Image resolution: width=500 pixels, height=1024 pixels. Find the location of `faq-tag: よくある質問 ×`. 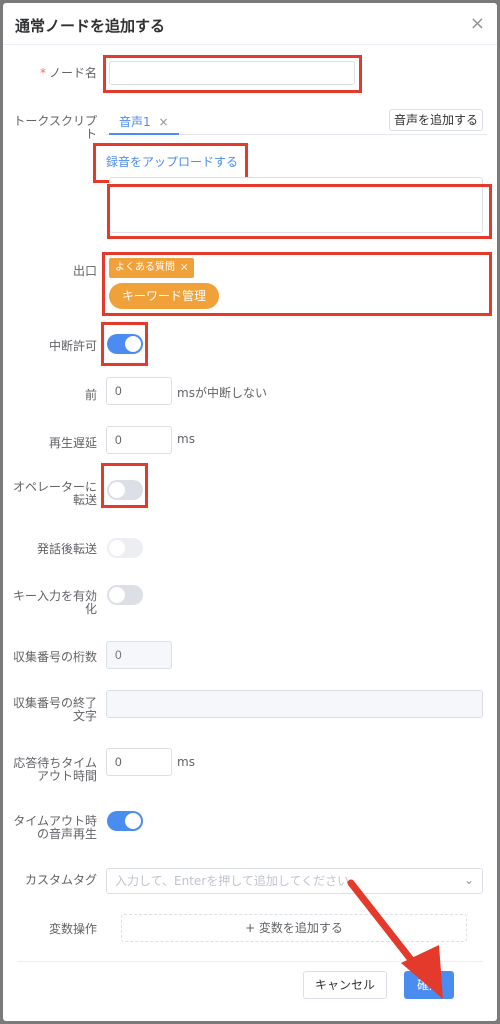

faq-tag: よくある質問 × is located at coordinates (152, 268).